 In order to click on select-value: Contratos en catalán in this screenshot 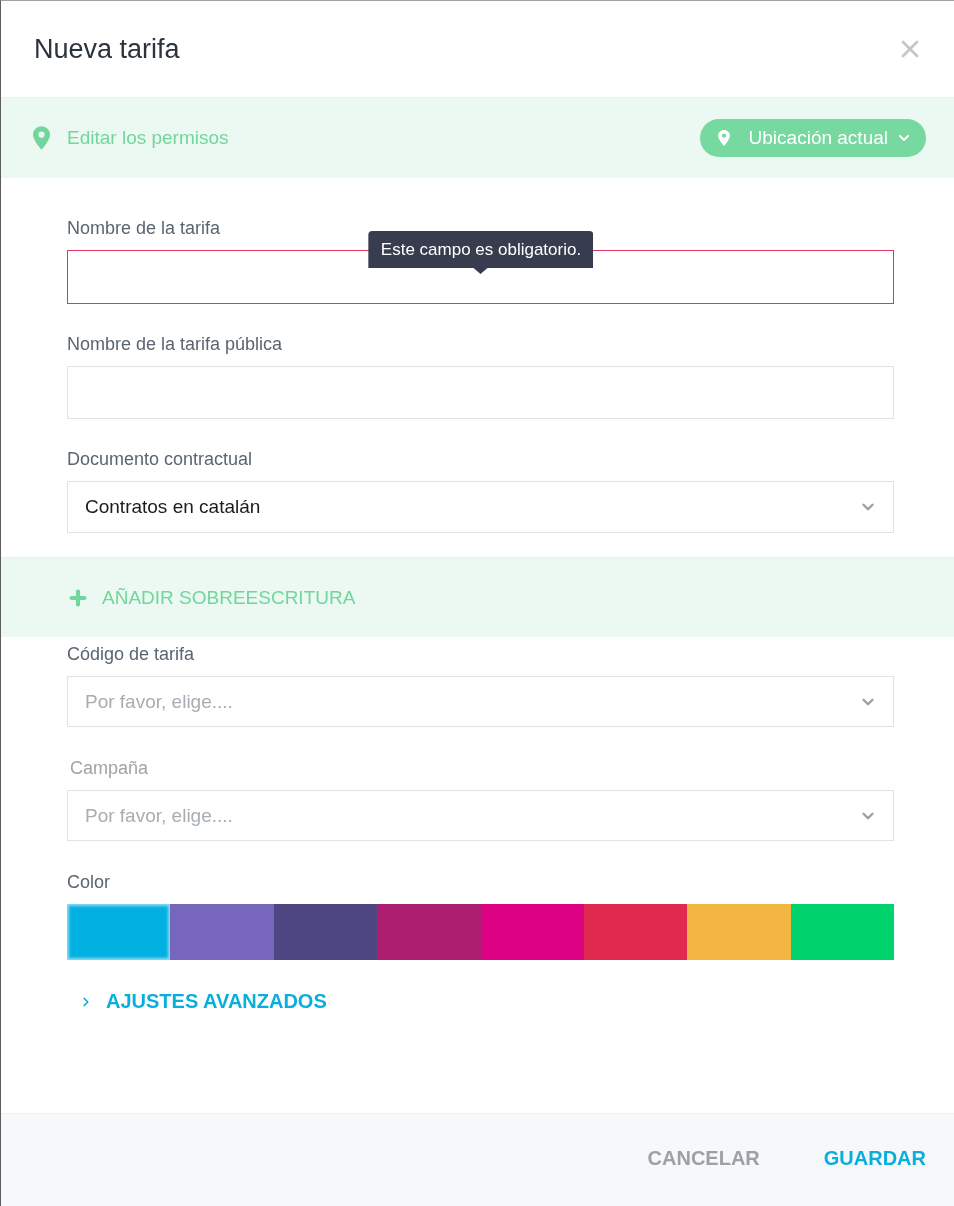, I will do `click(173, 507)`.